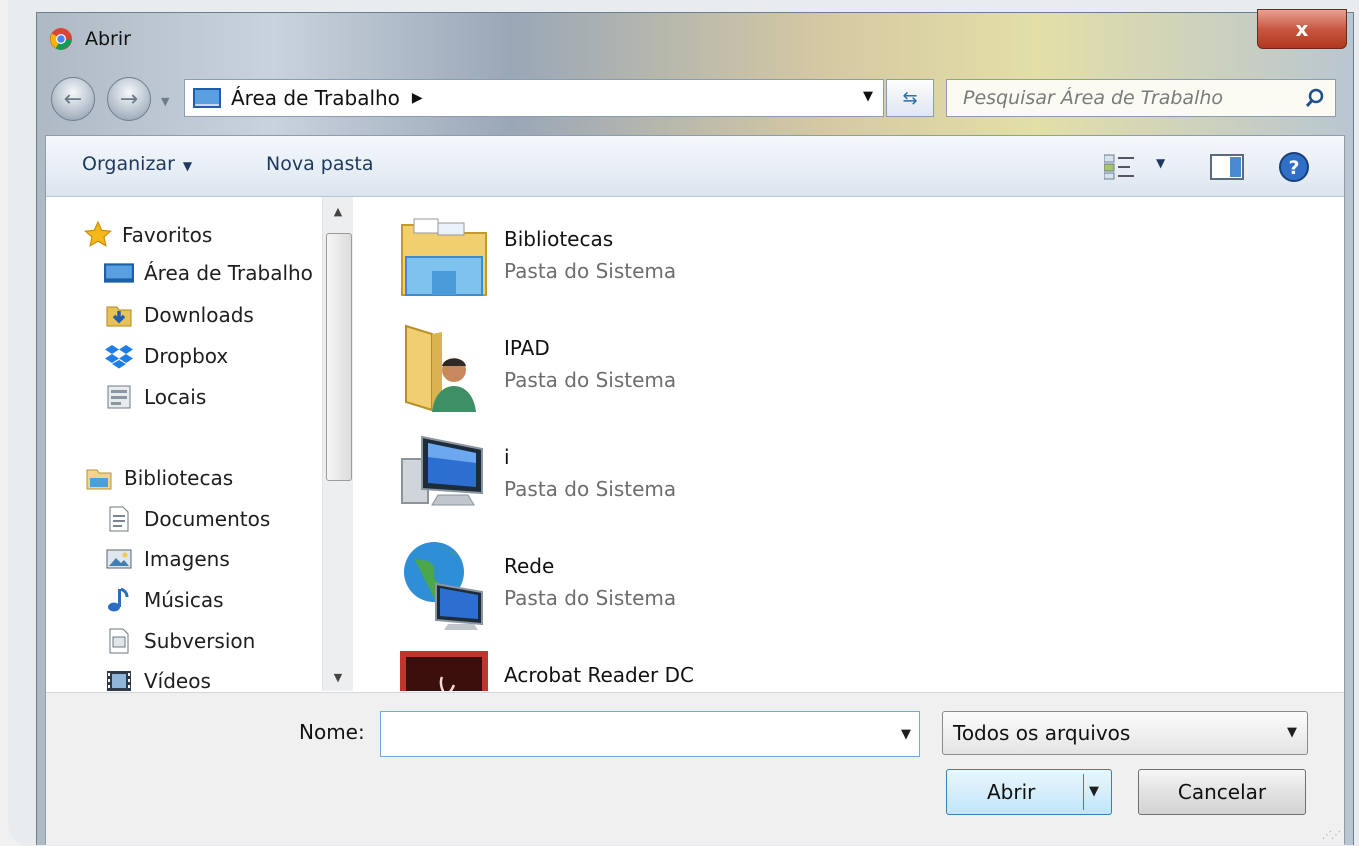 This screenshot has height=846, width=1359. I want to click on open-button-label: Abrir, so click(1011, 792).